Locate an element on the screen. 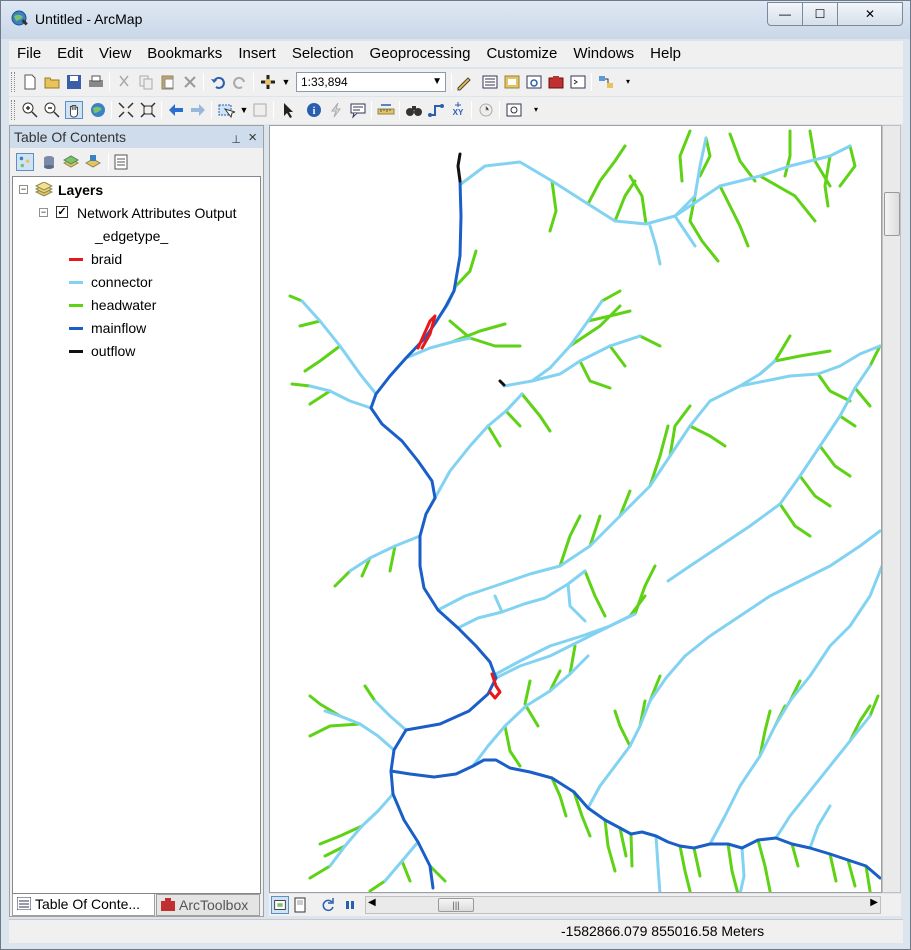 This screenshot has height=950, width=911. table-of-contents-icon is located at coordinates (490, 82).